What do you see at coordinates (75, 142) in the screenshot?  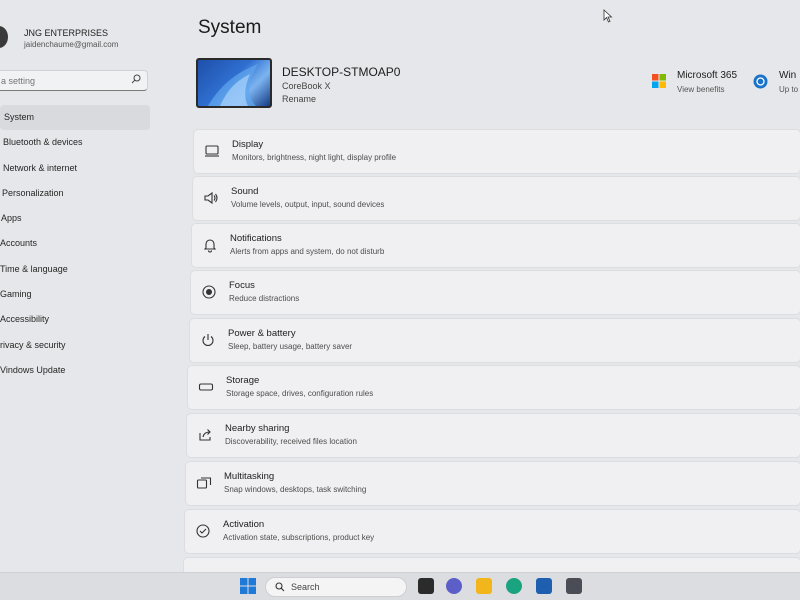 I see `sidebar-item-bluetooth: Bluetooth & devices` at bounding box center [75, 142].